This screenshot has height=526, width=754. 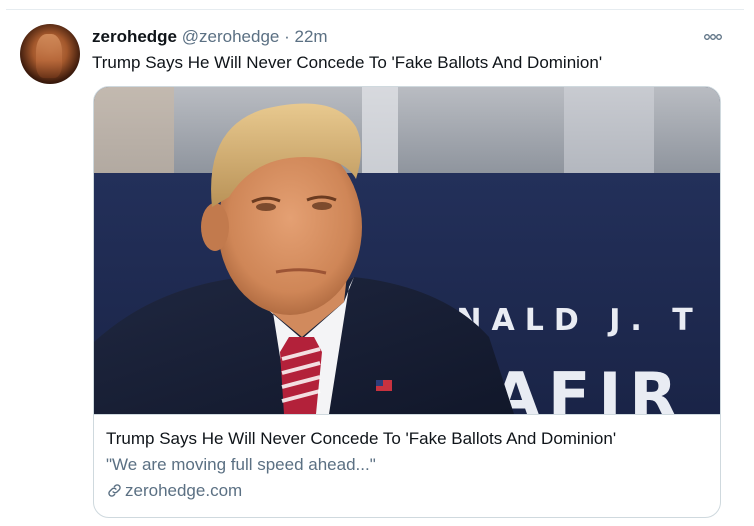 What do you see at coordinates (50, 54) in the screenshot?
I see `avatar` at bounding box center [50, 54].